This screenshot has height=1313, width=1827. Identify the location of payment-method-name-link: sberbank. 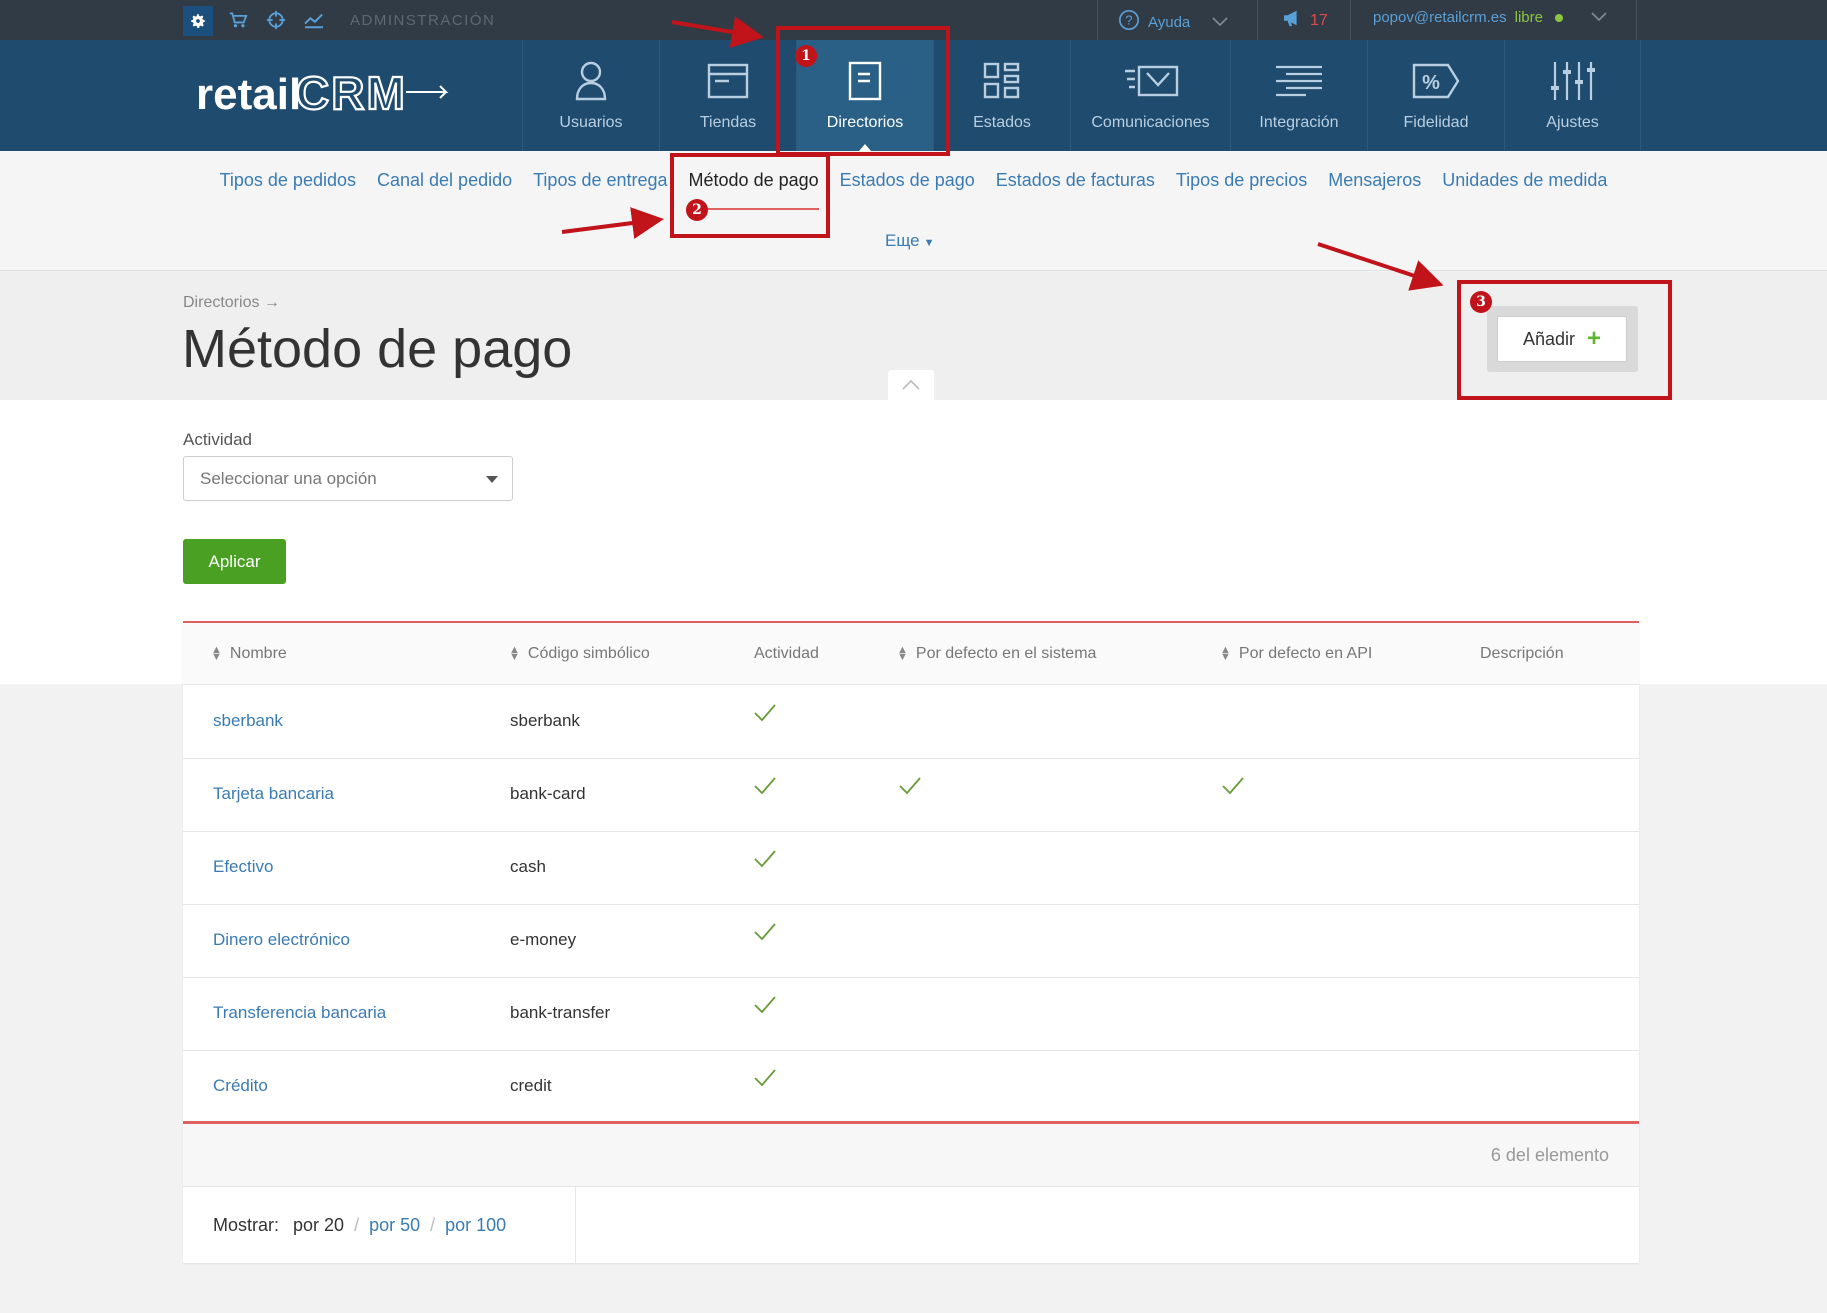
(248, 721).